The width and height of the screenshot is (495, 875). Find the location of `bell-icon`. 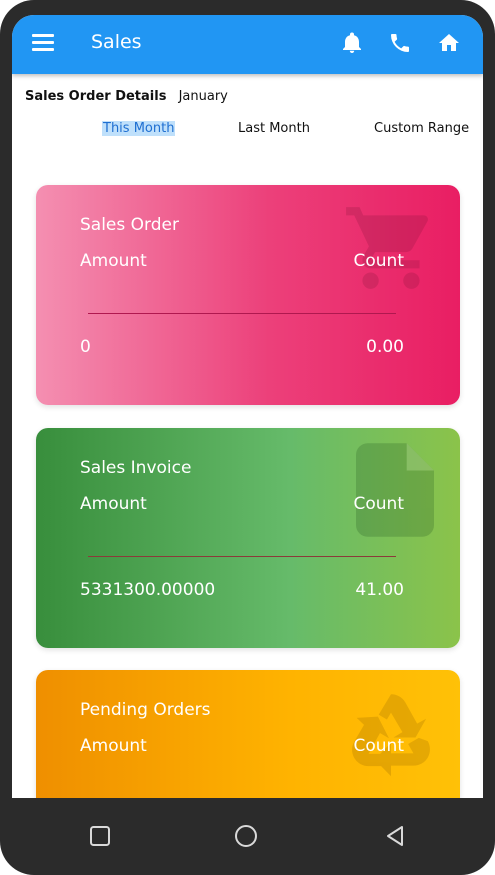

bell-icon is located at coordinates (352, 43).